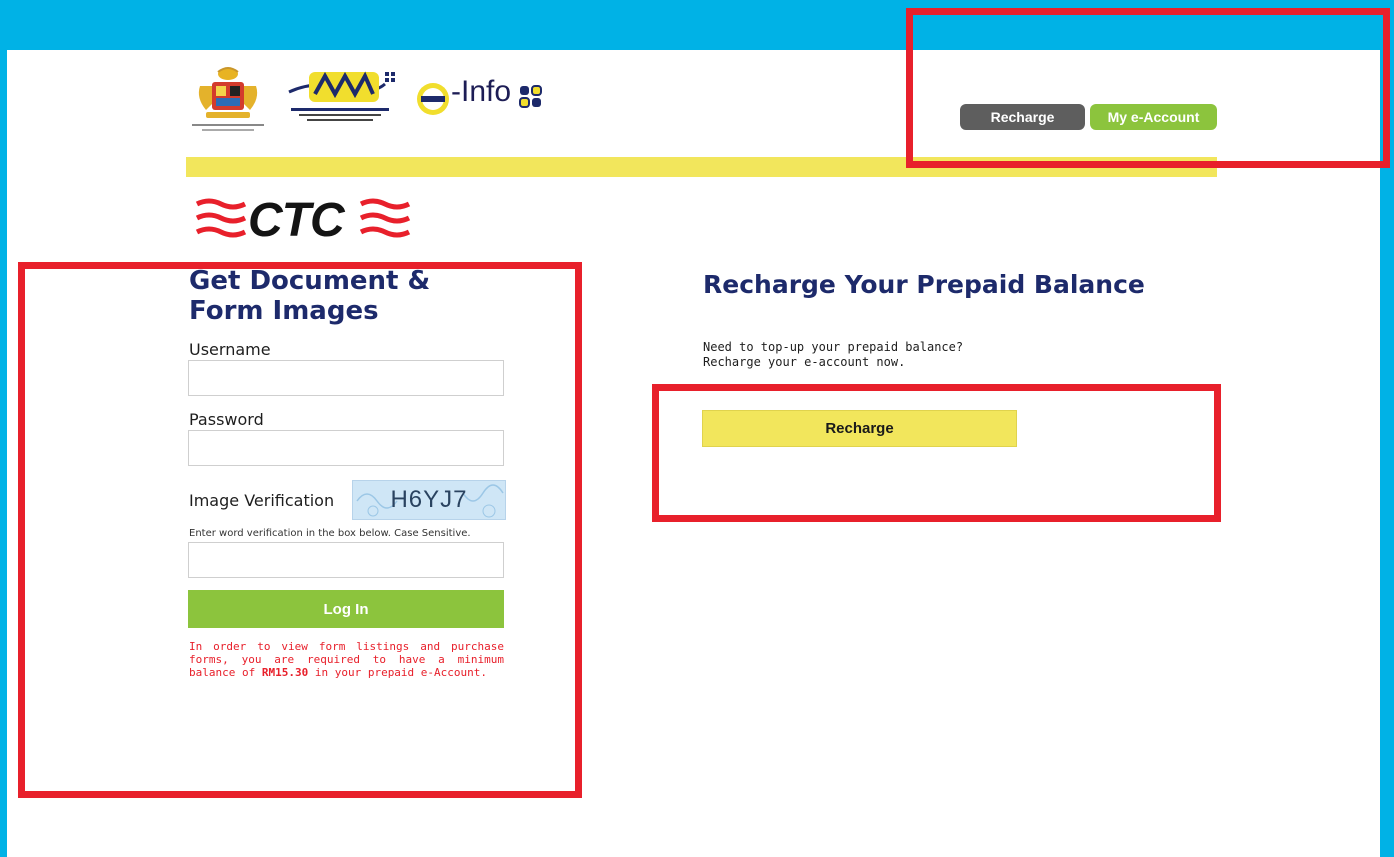 Image resolution: width=1394 pixels, height=857 pixels. Describe the element at coordinates (341, 96) in the screenshot. I see `ssm-logo` at that location.